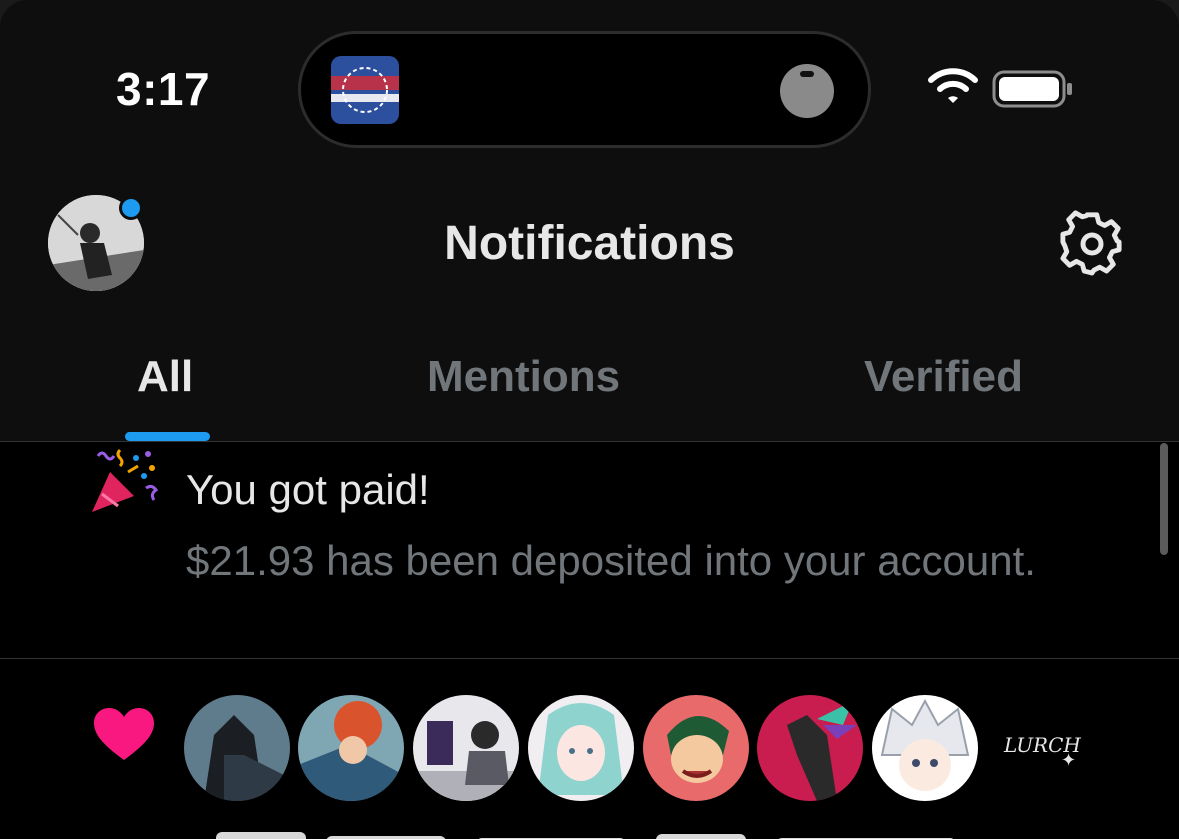  I want to click on tabs-divider, so click(589, 441).